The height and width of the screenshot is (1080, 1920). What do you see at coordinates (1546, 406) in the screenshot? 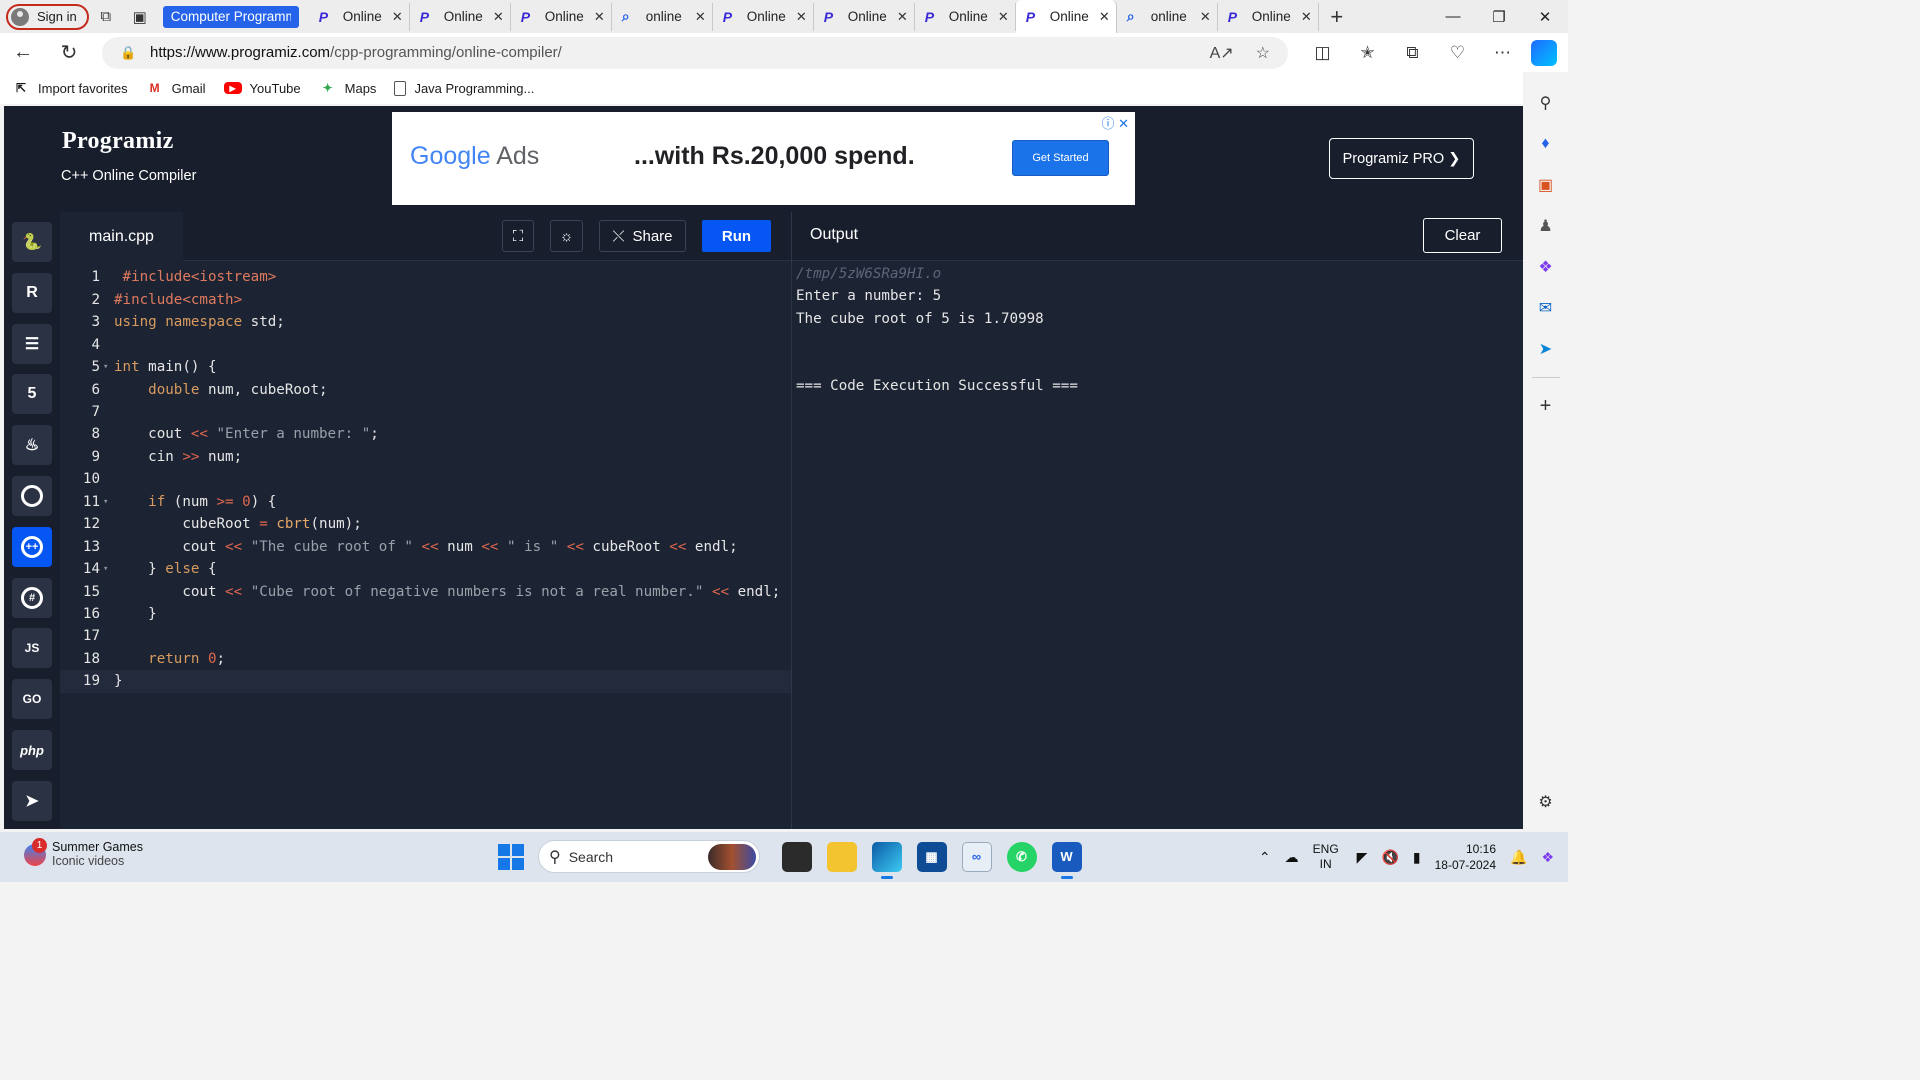
I see `sidebar-add-icon: +` at bounding box center [1546, 406].